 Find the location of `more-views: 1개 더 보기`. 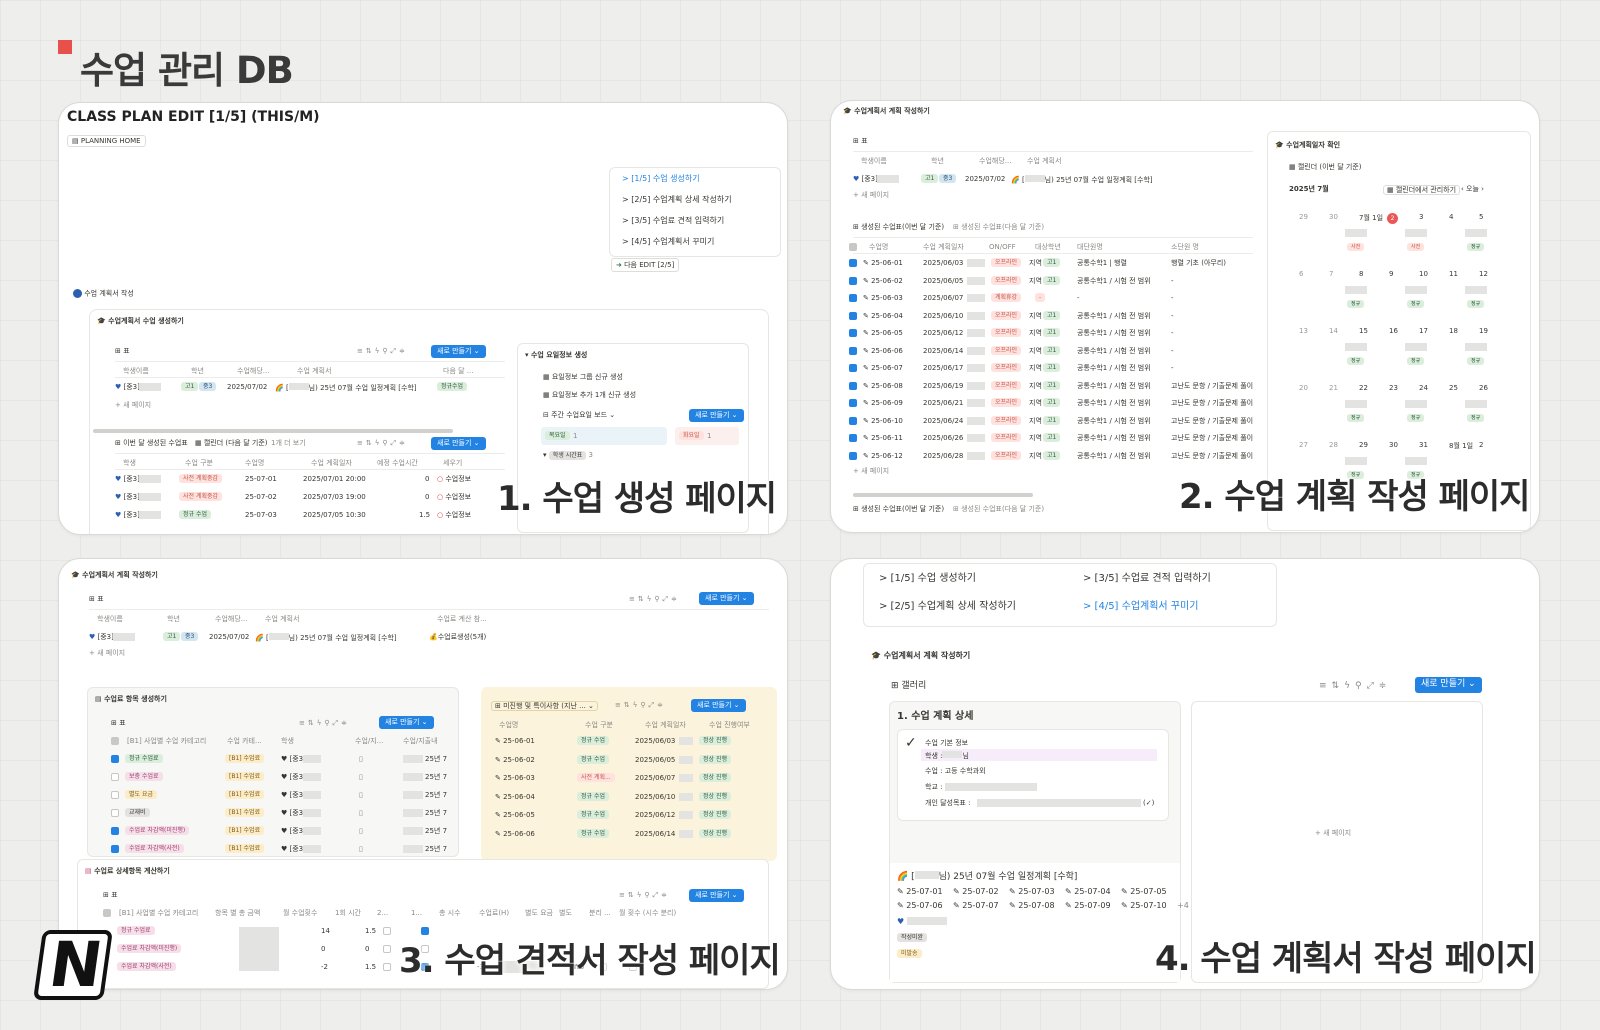

more-views: 1개 더 보기 is located at coordinates (288, 443).